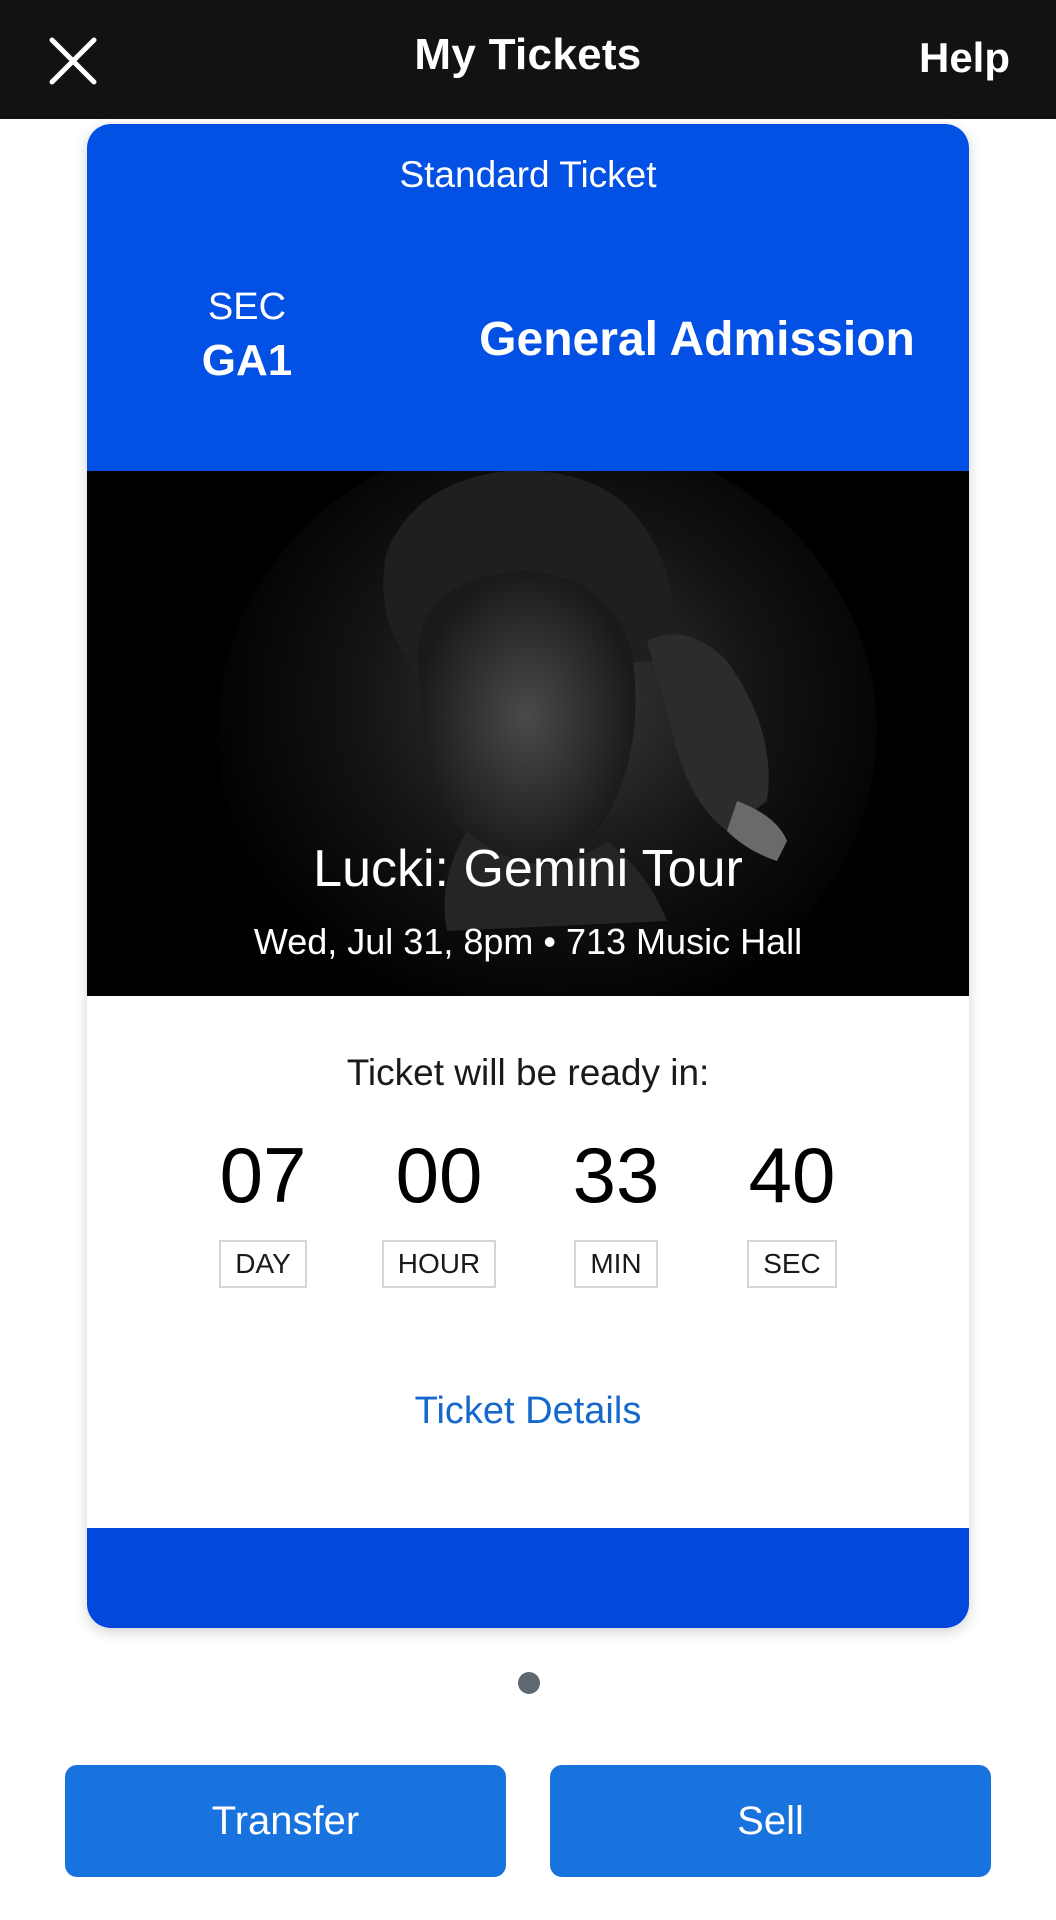 The image size is (1056, 1920). Describe the element at coordinates (528, 1411) in the screenshot. I see `ticket-details-link: Ticket Details` at that location.